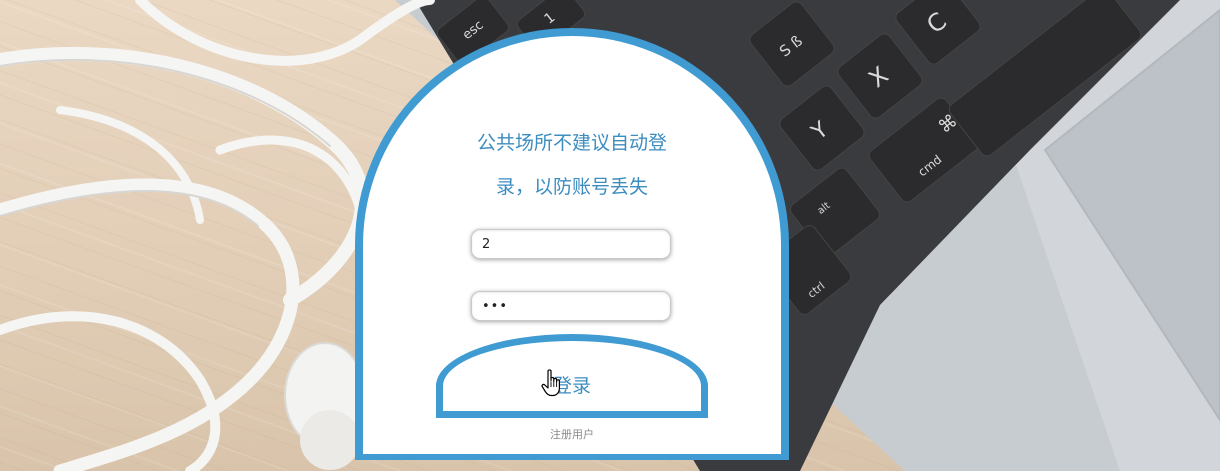 The image size is (1220, 471). I want to click on login-button: 登录, so click(572, 376).